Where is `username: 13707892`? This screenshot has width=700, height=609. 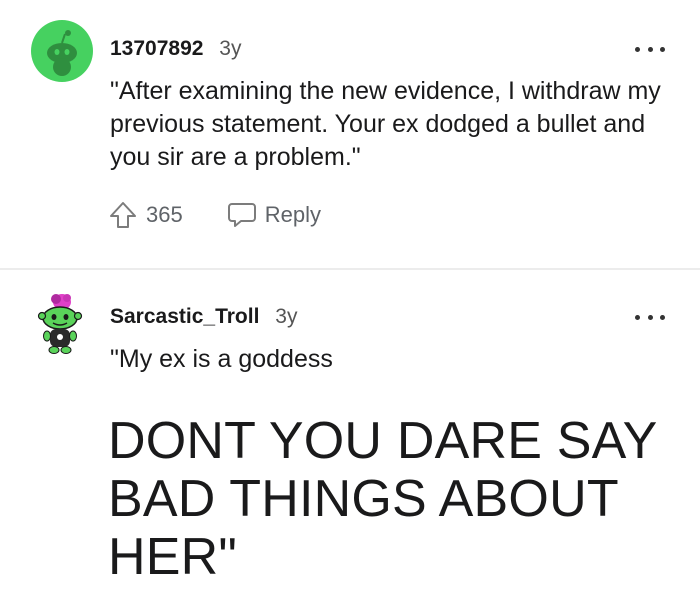 username: 13707892 is located at coordinates (156, 48).